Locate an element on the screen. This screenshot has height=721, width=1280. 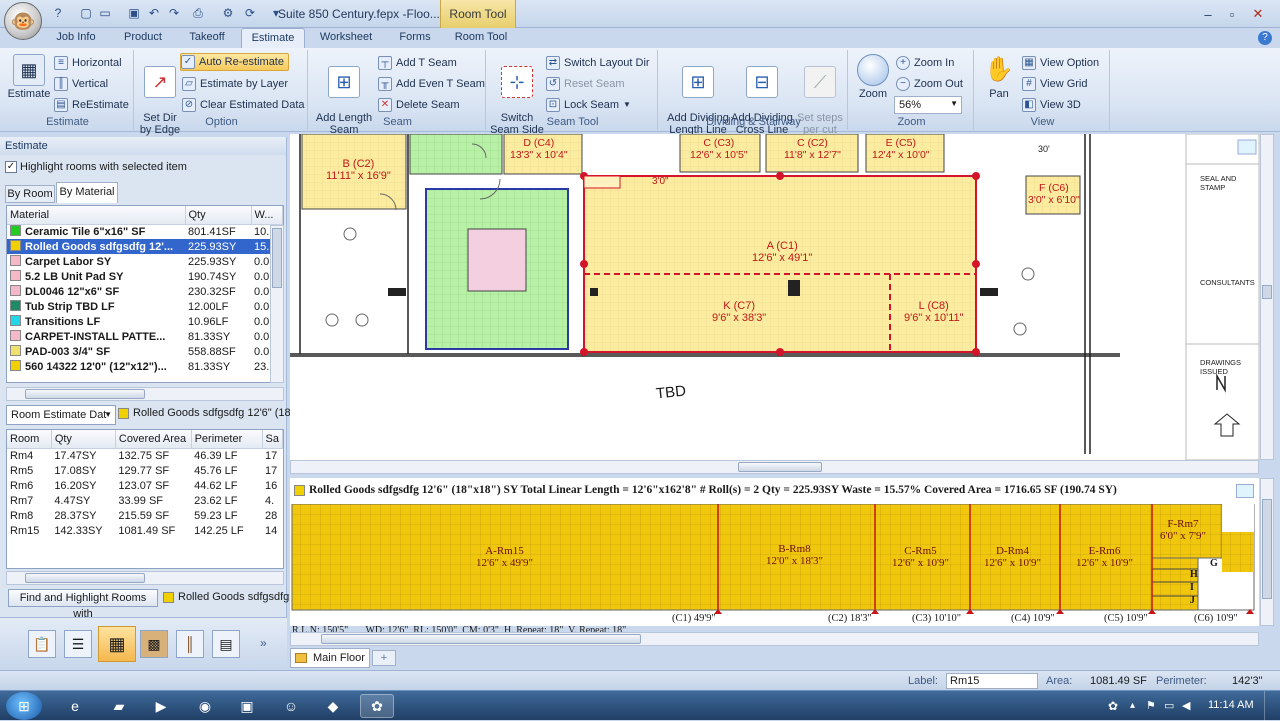
tab-forms: Forms is located at coordinates (415, 38).